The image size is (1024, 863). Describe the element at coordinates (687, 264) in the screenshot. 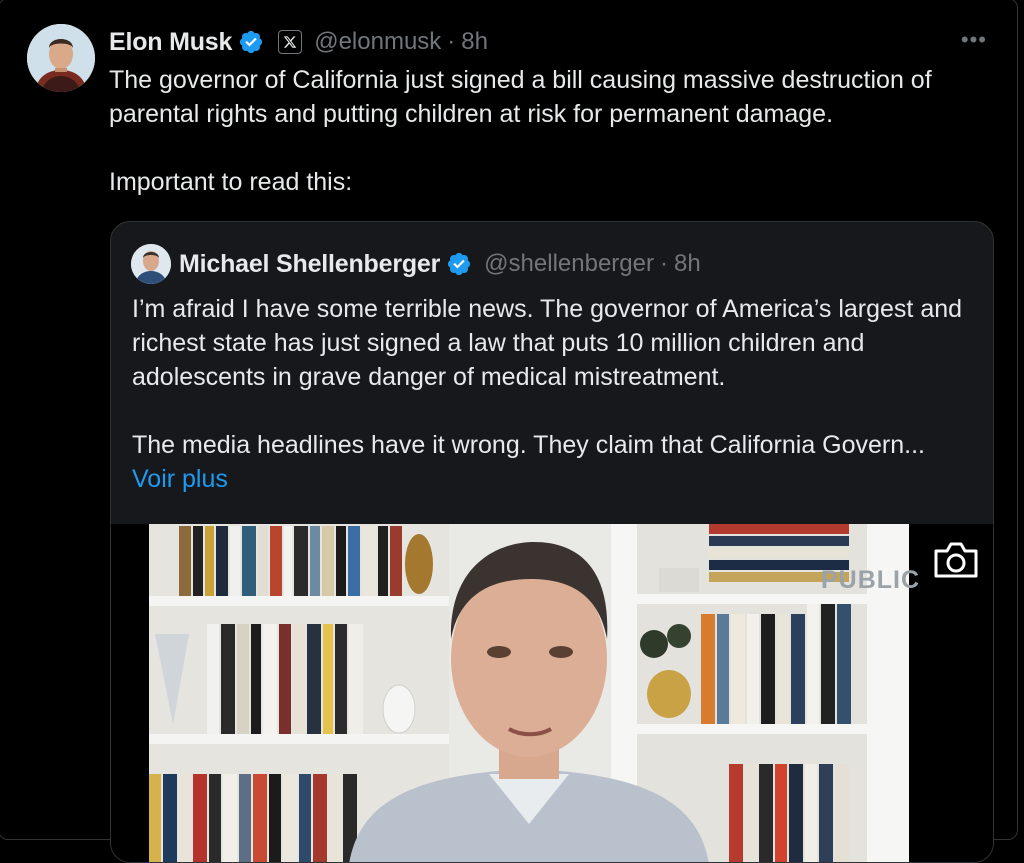

I see `quote-timestamp: 8h` at that location.